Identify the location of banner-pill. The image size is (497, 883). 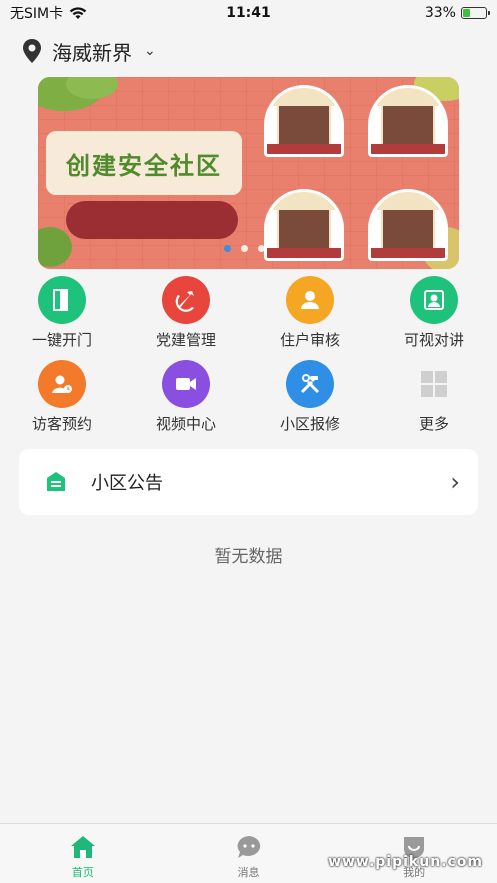
(152, 220).